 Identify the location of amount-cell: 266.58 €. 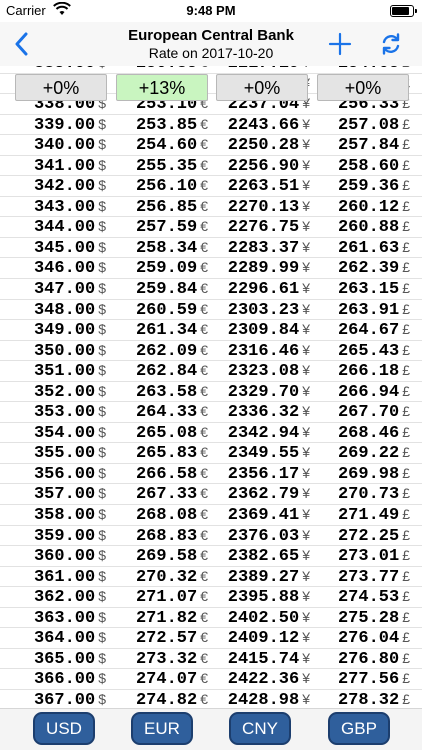
(172, 474).